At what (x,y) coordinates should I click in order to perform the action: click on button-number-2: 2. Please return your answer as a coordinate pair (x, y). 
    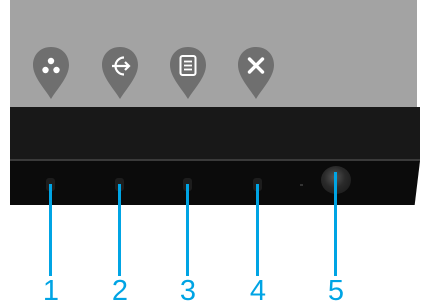
    Looking at the image, I should click on (120, 291).